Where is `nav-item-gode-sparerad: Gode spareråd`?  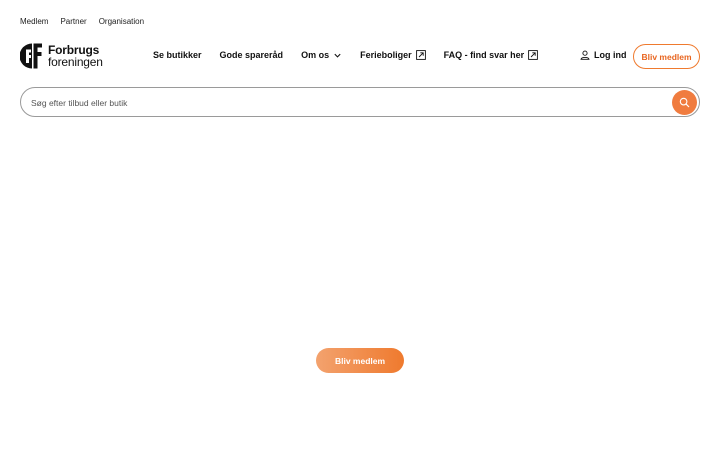 nav-item-gode-sparerad: Gode spareråd is located at coordinates (252, 55).